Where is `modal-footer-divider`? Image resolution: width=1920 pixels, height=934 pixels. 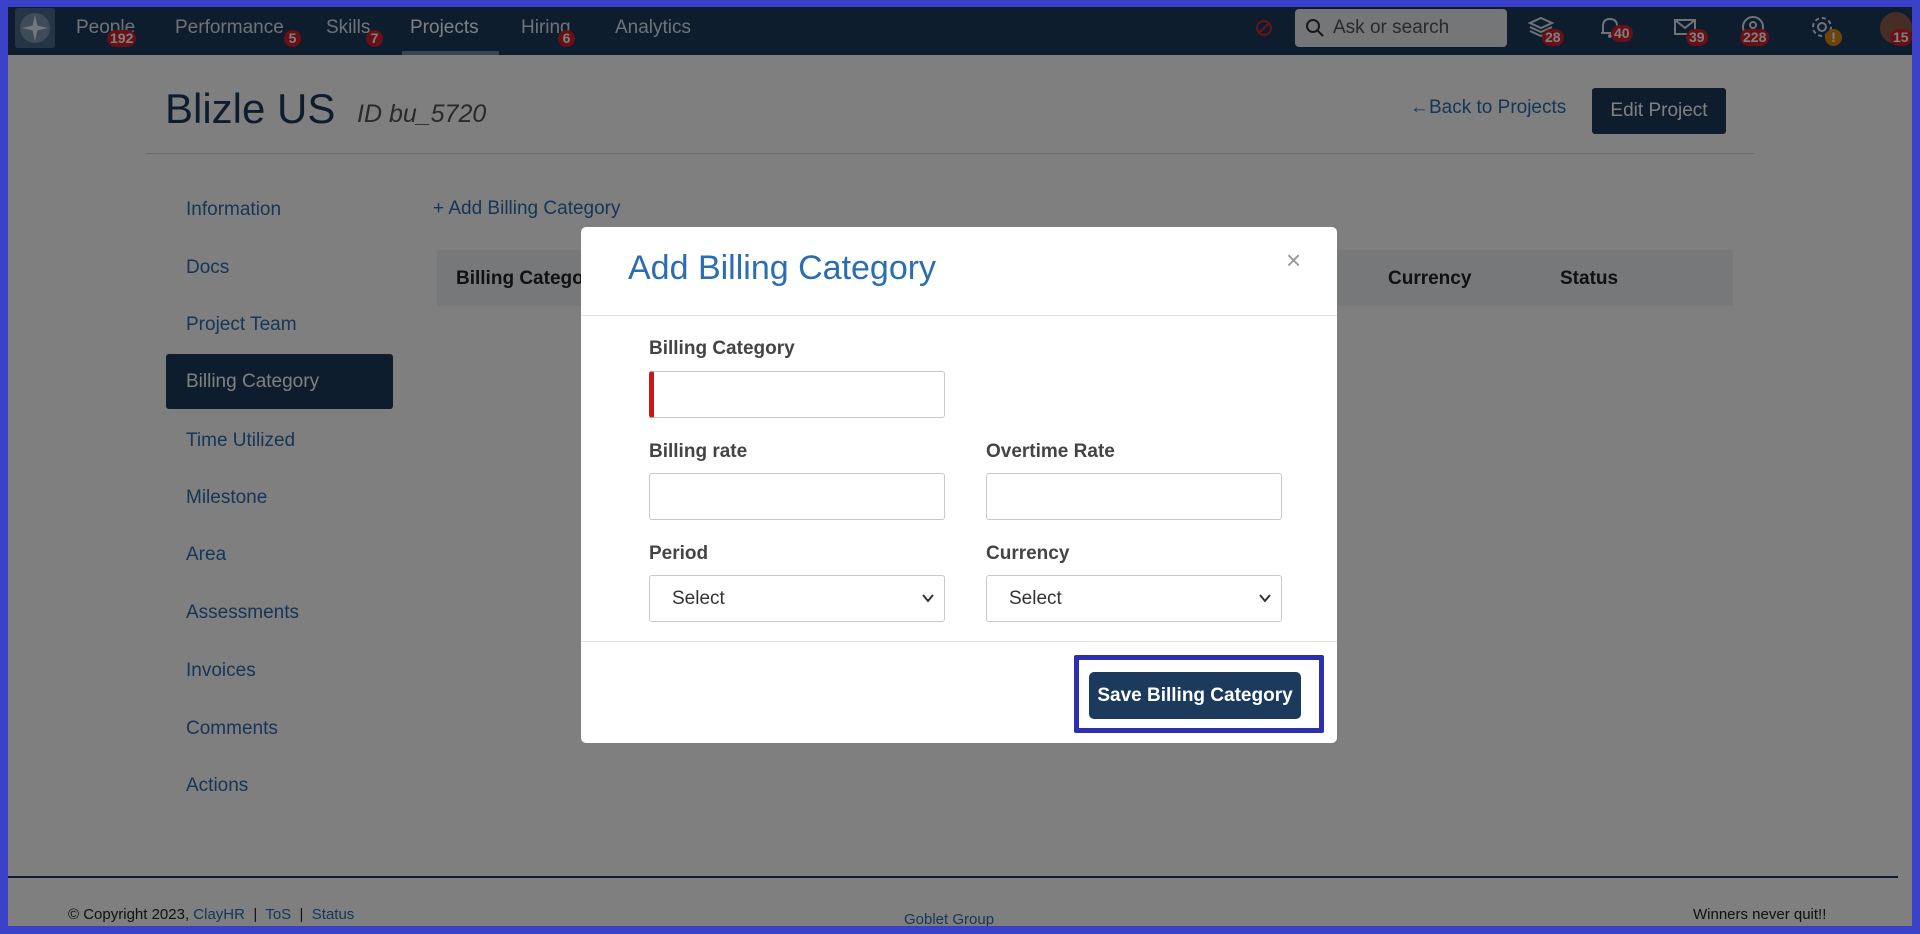
modal-footer-divider is located at coordinates (959, 641).